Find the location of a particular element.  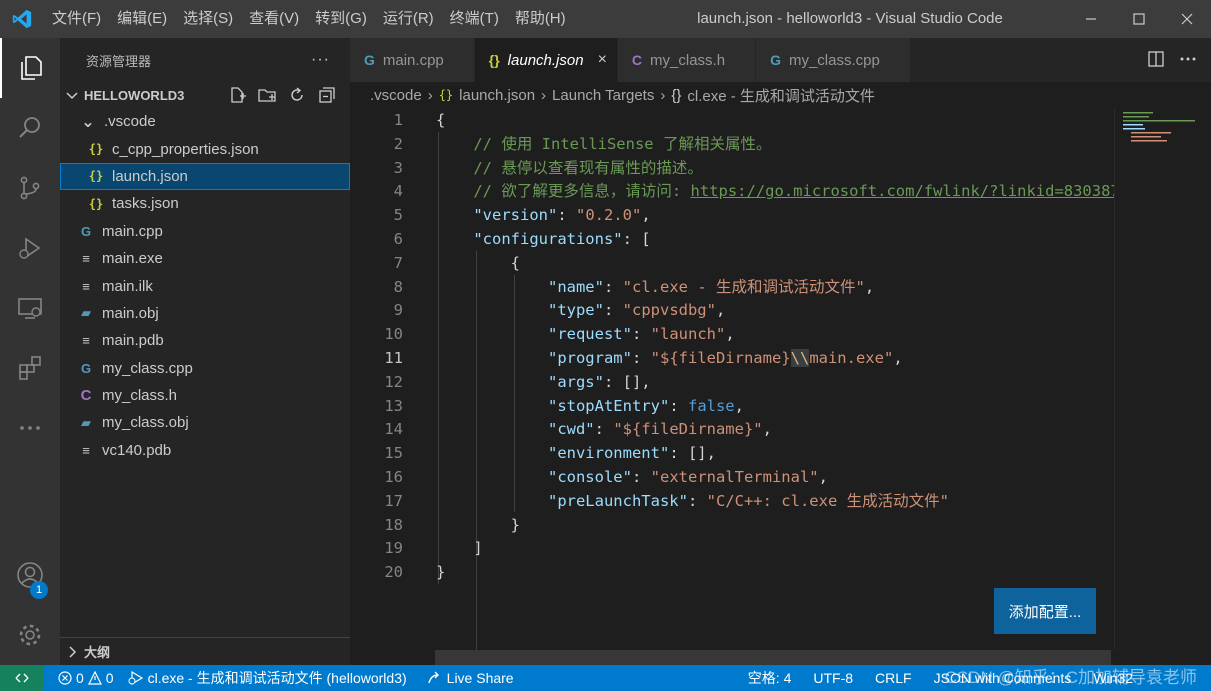

tree-item-label: my_class.cpp is located at coordinates (147, 368).